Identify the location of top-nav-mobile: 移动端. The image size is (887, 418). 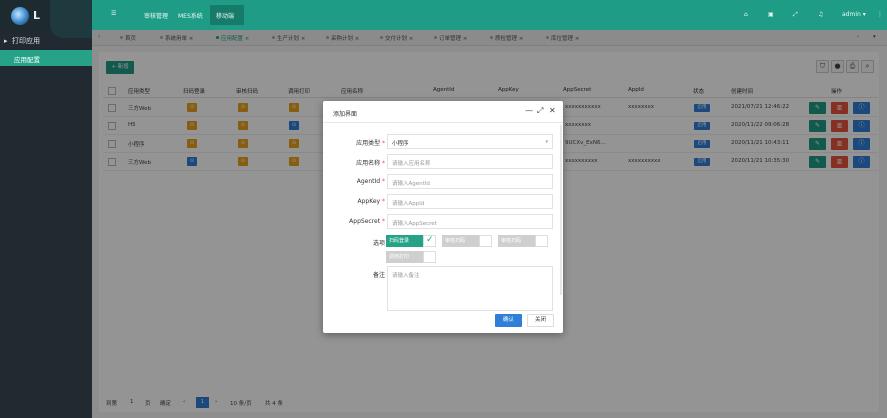
(225, 15).